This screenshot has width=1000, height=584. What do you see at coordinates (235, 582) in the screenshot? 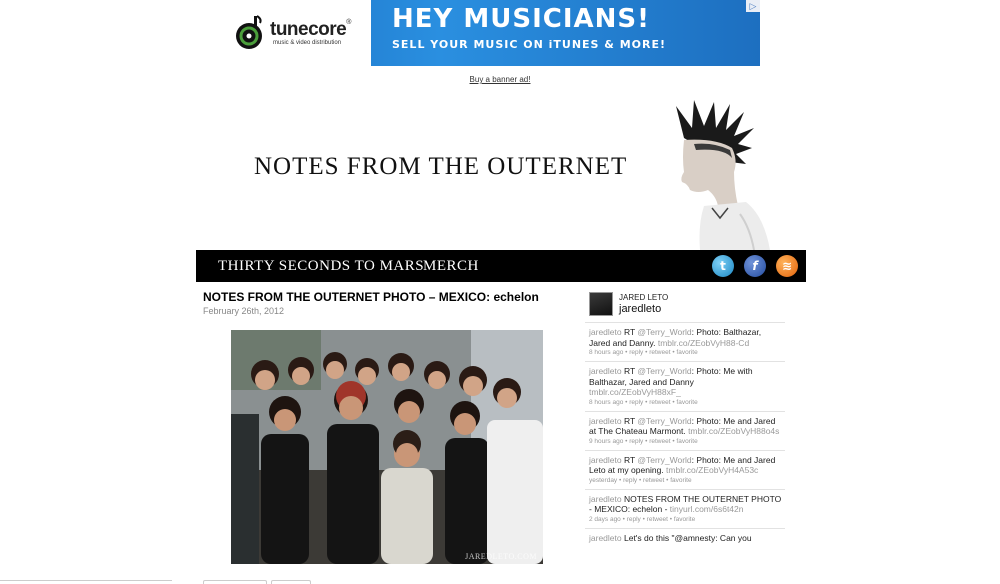
I see `share-button` at bounding box center [235, 582].